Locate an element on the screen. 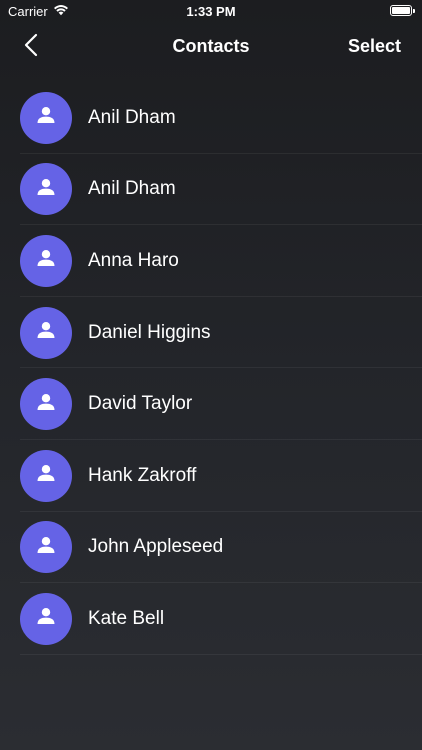 Image resolution: width=422 pixels, height=750 pixels. contact-row: Anna Haro is located at coordinates (211, 261).